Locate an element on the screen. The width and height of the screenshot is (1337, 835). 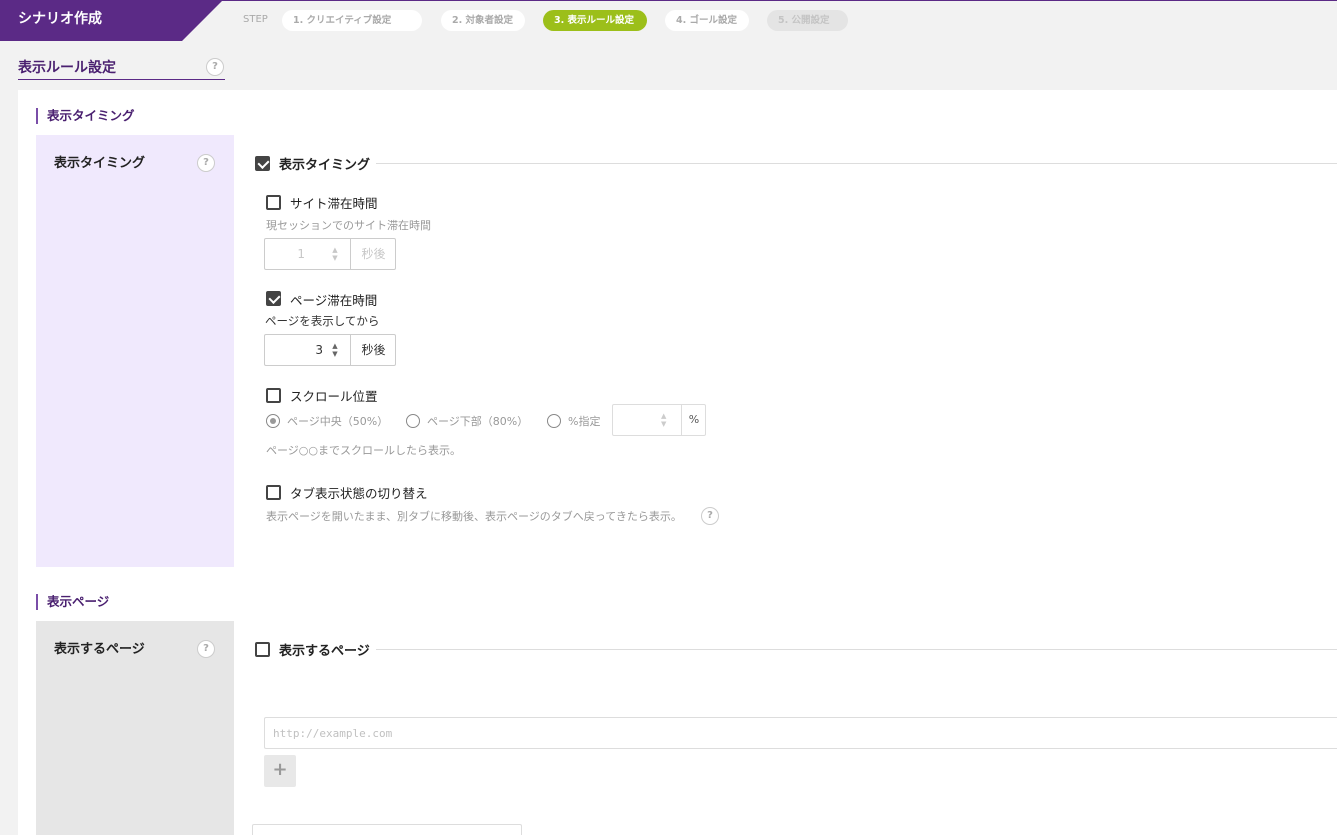
page-time-stepper: 3 ▲ ▼ 秒後 is located at coordinates (330, 350).